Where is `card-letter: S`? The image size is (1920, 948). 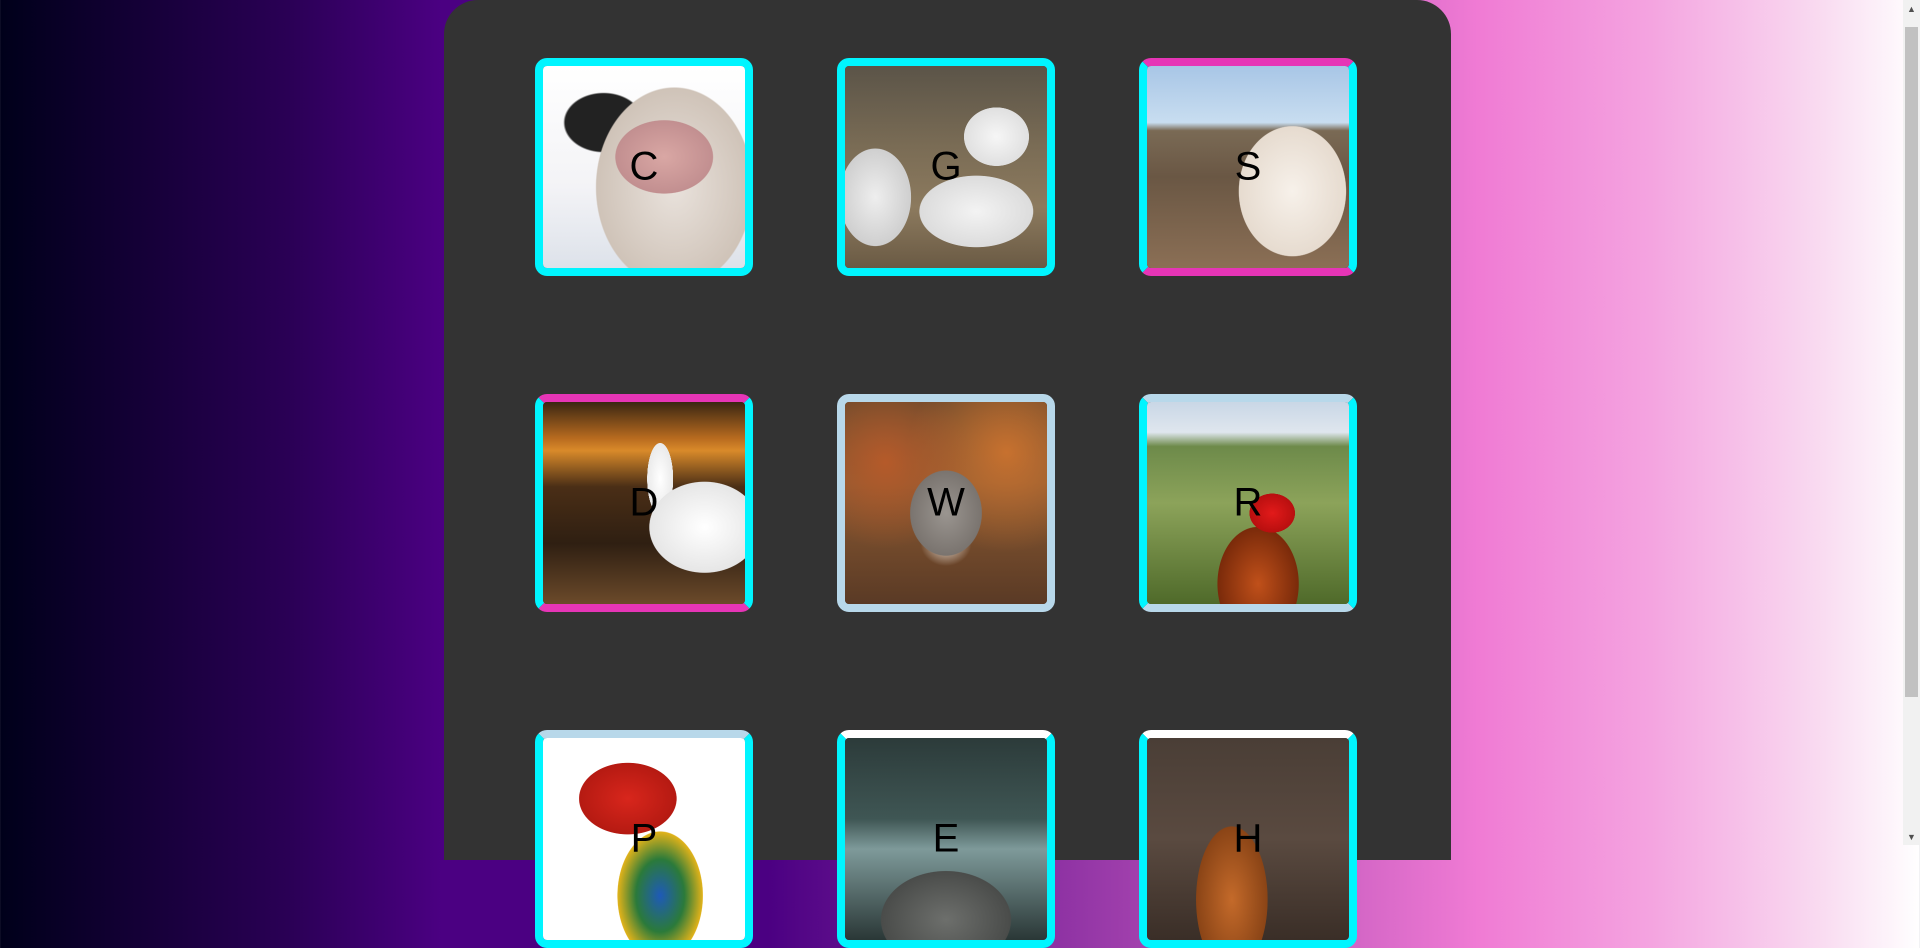
card-letter: S is located at coordinates (1248, 166).